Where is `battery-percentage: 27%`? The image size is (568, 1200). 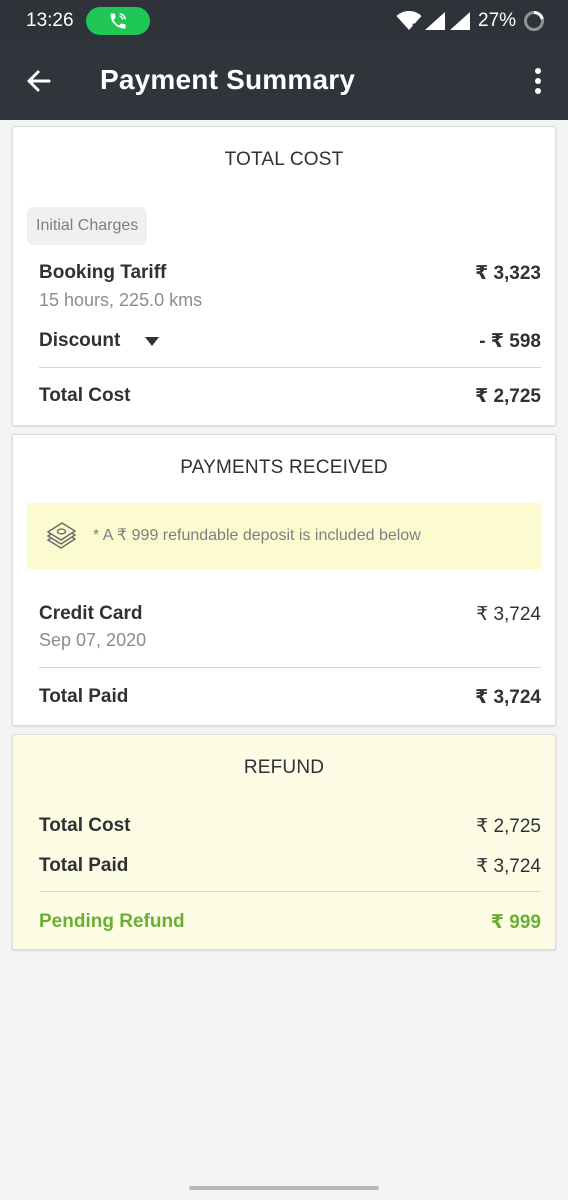
battery-percentage: 27% is located at coordinates (497, 20).